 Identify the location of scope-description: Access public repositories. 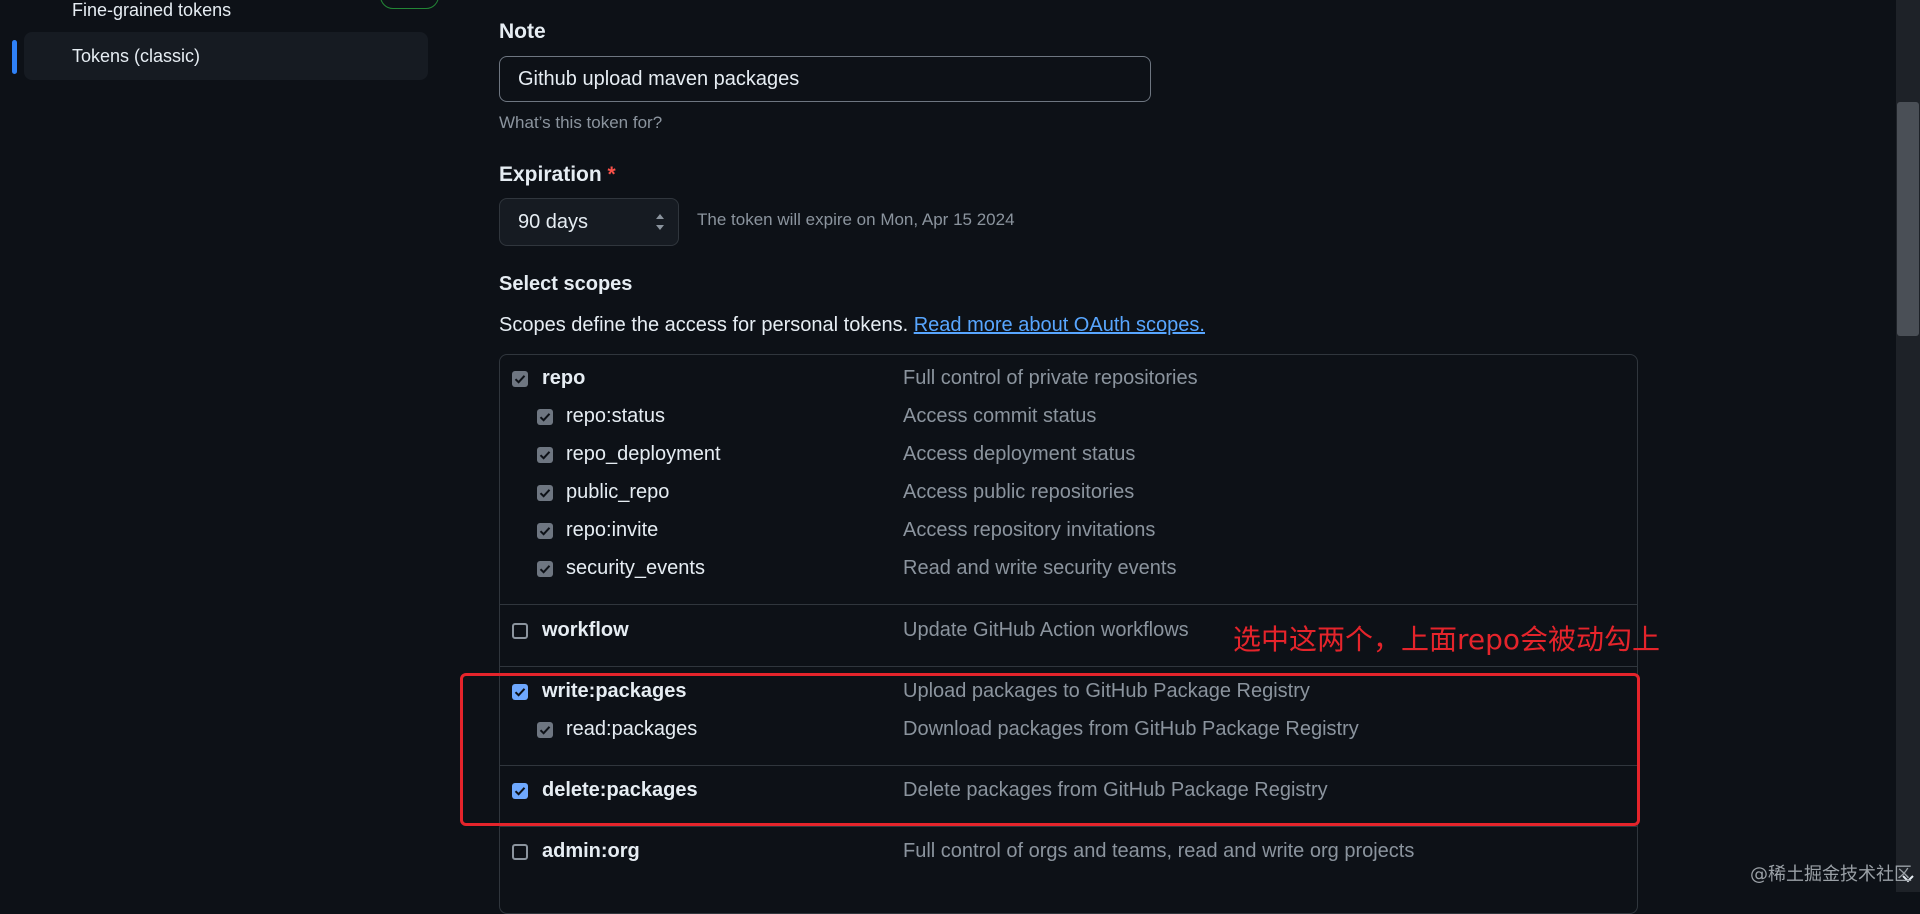
(1019, 492).